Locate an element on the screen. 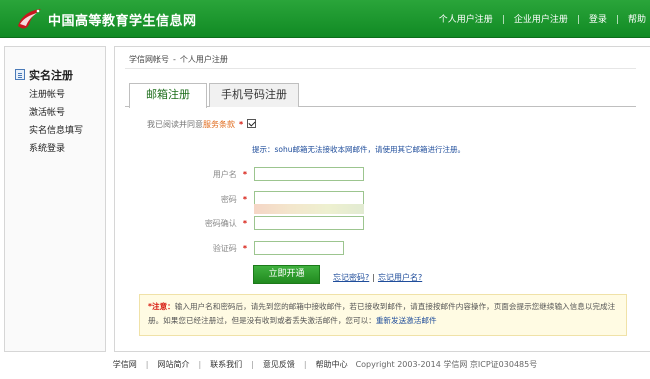  sidebar-title: 实名注册 is located at coordinates (44, 75).